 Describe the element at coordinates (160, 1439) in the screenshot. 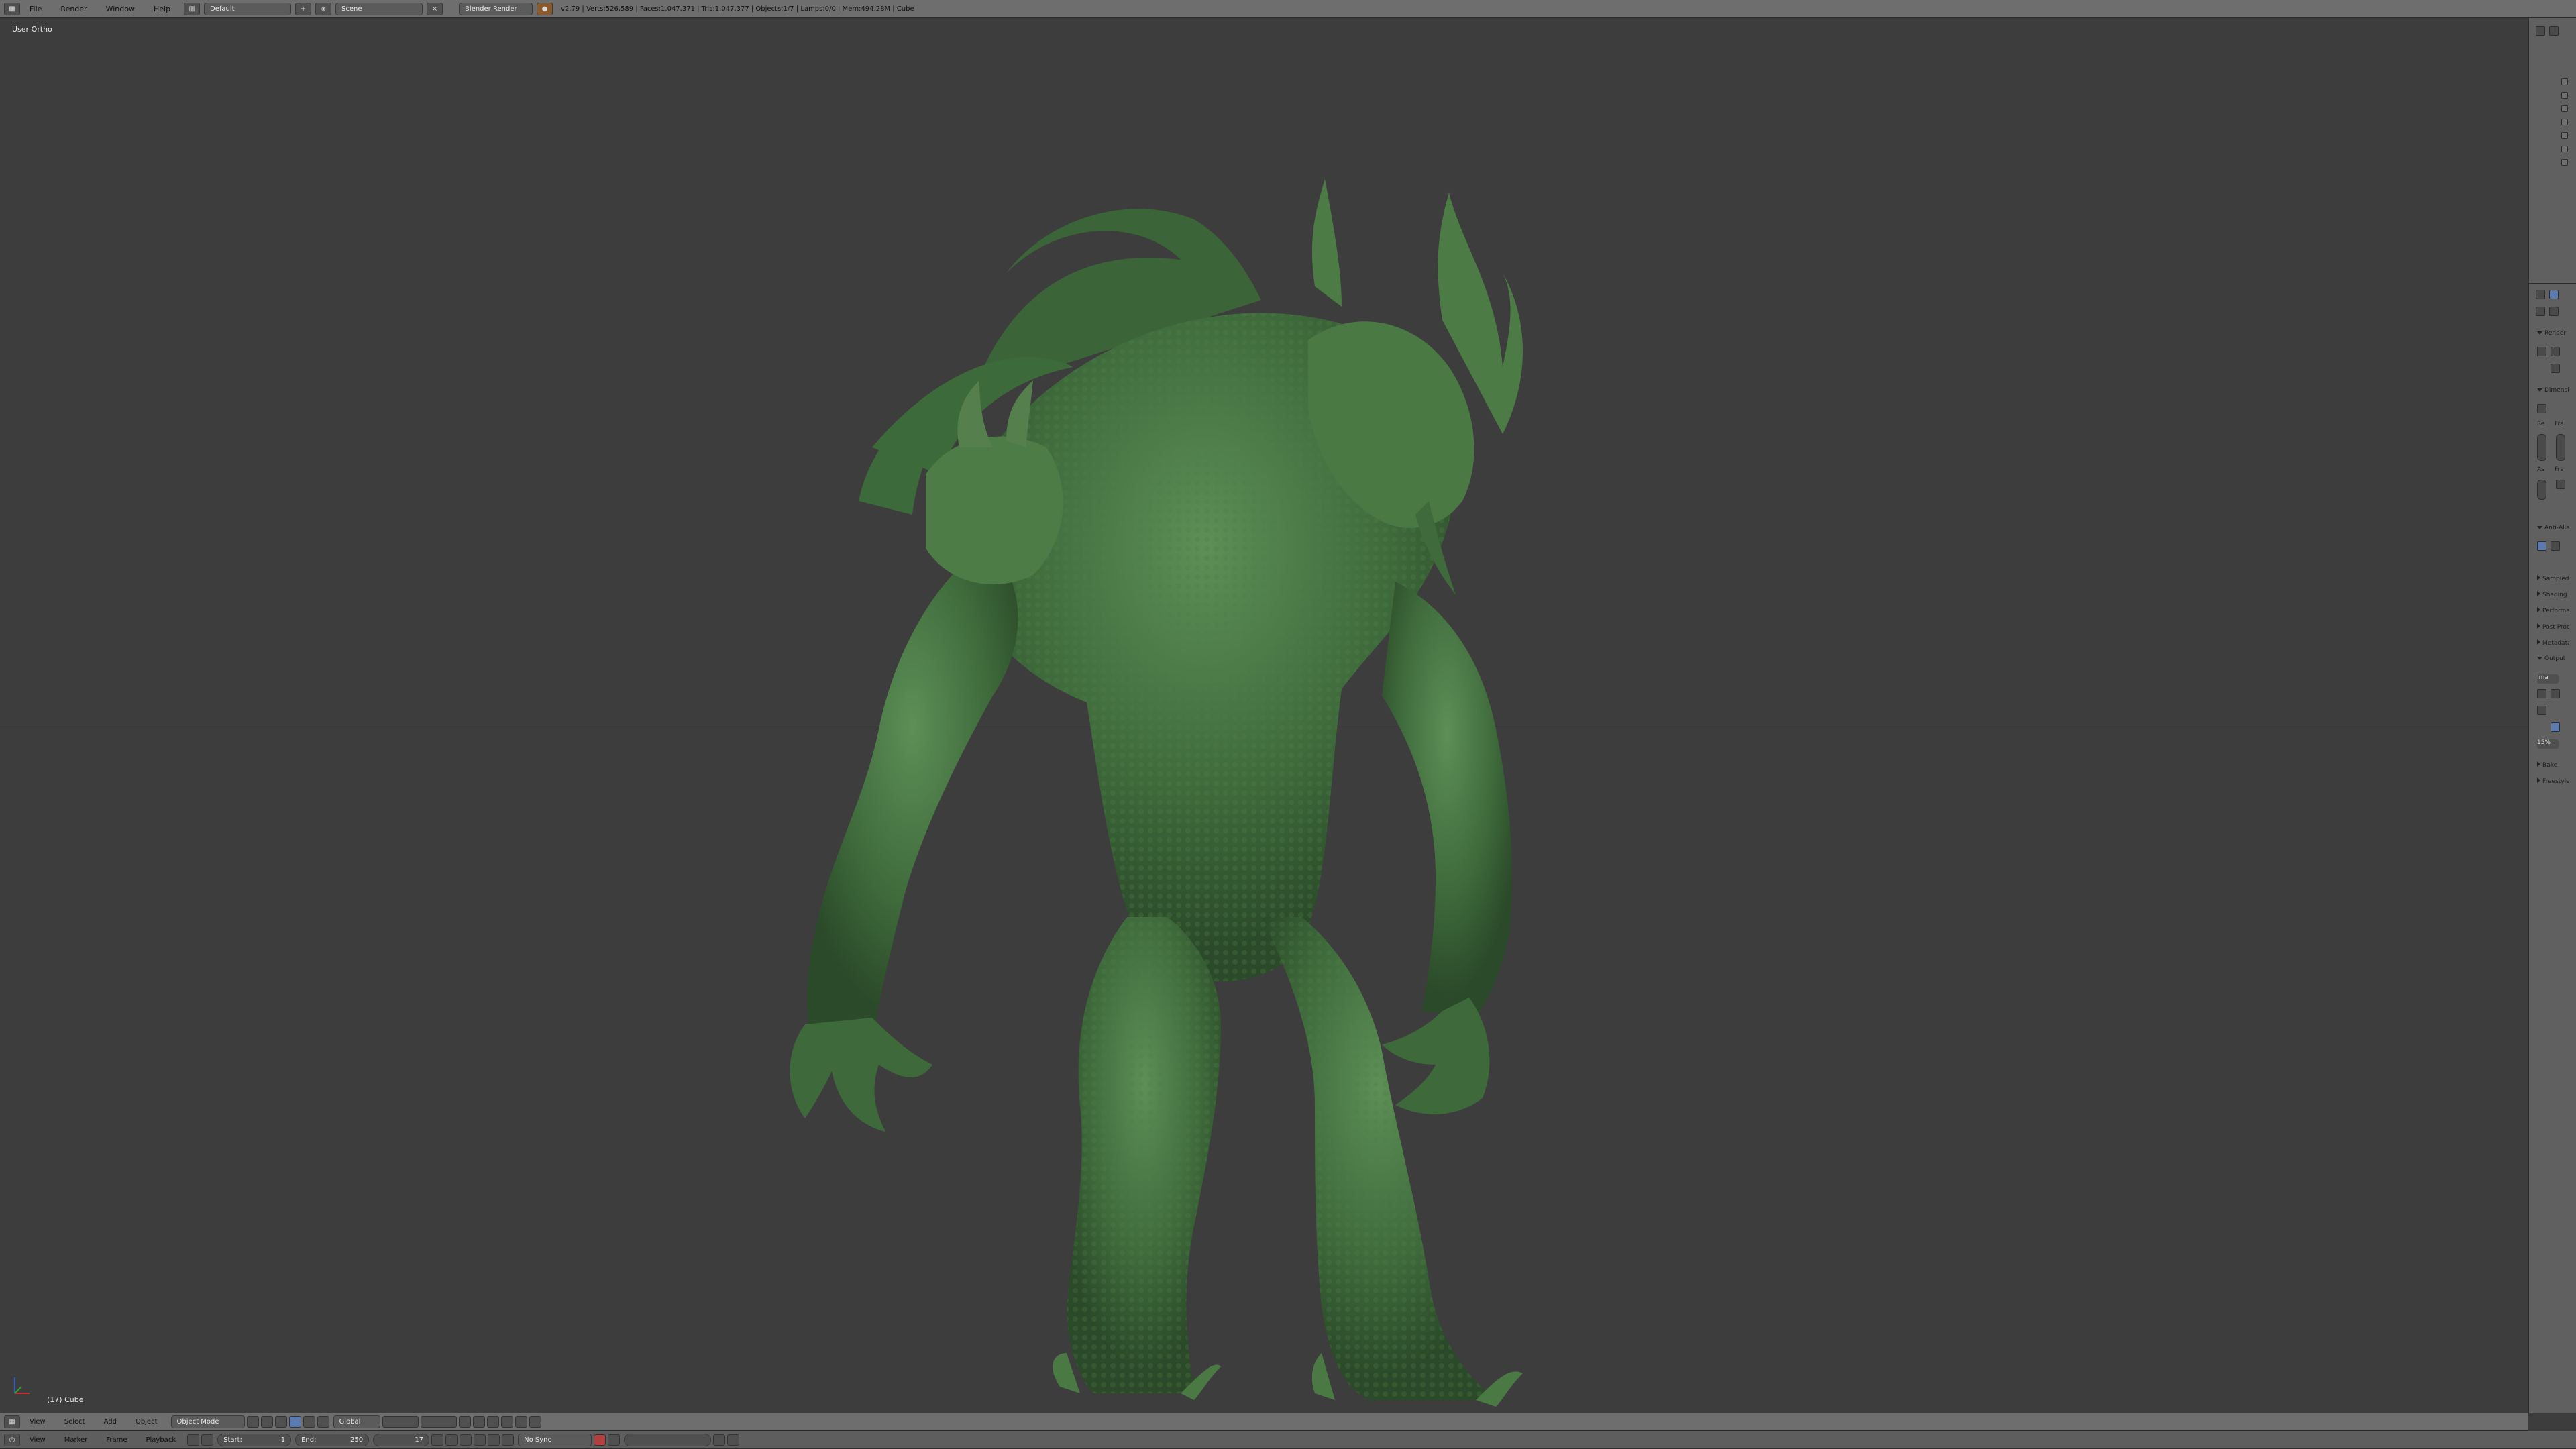

I see `menu-playback: Playback` at that location.